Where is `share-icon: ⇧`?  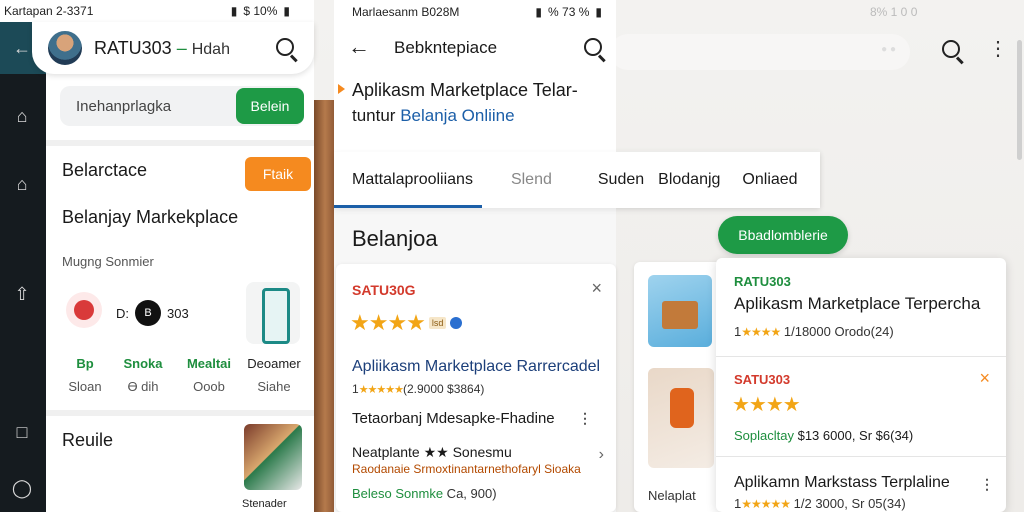 share-icon: ⇧ is located at coordinates (22, 294).